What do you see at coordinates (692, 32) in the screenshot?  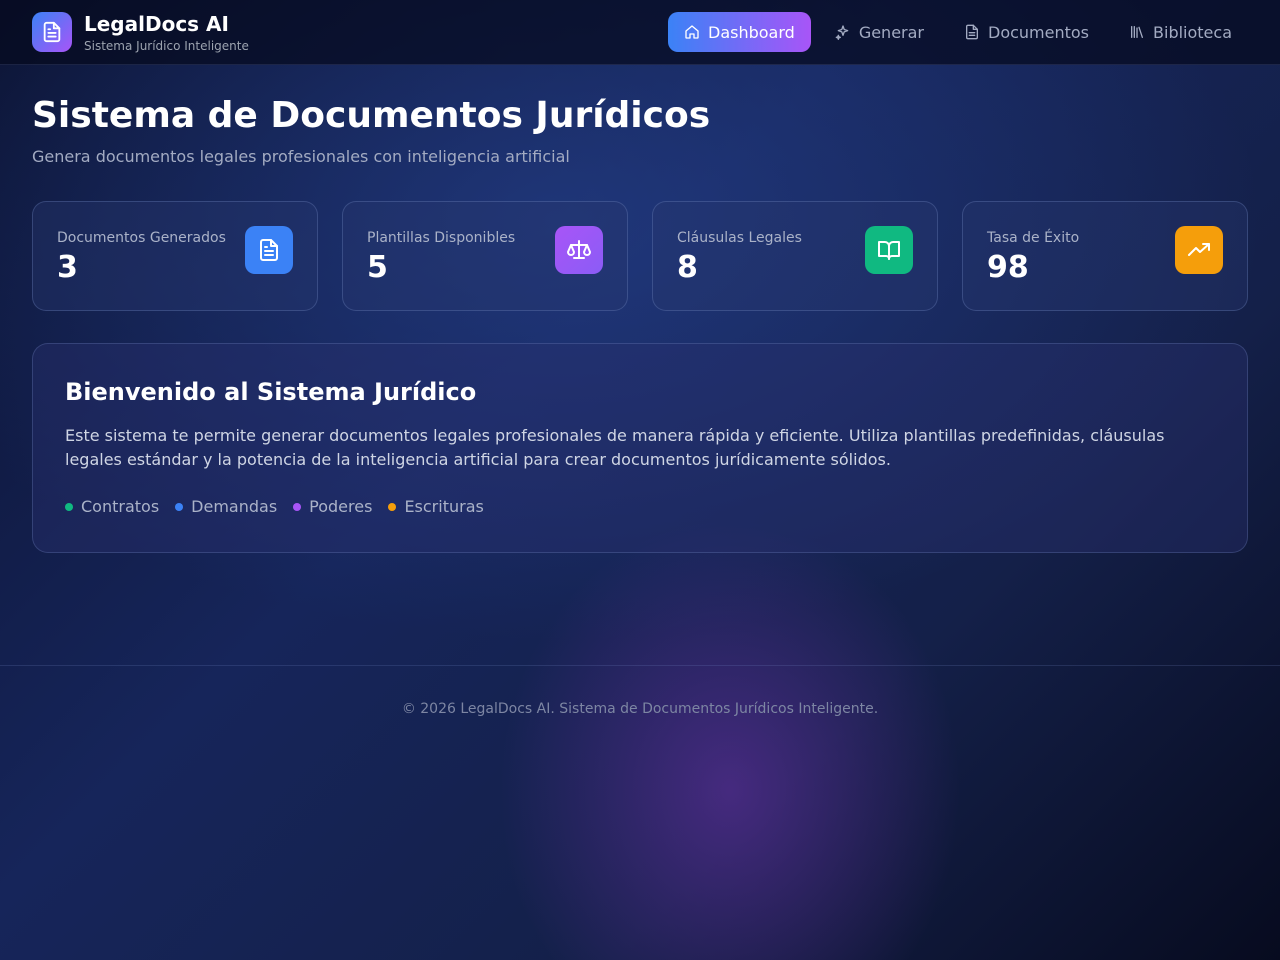 I see `home-icon` at bounding box center [692, 32].